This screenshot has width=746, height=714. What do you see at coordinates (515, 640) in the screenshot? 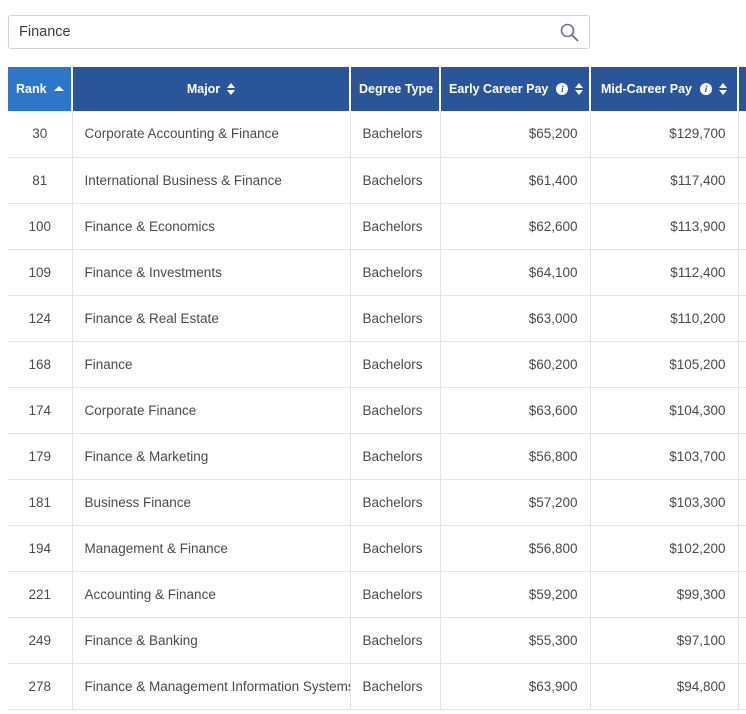
I see `cell-early-career-pay: $55,300` at bounding box center [515, 640].